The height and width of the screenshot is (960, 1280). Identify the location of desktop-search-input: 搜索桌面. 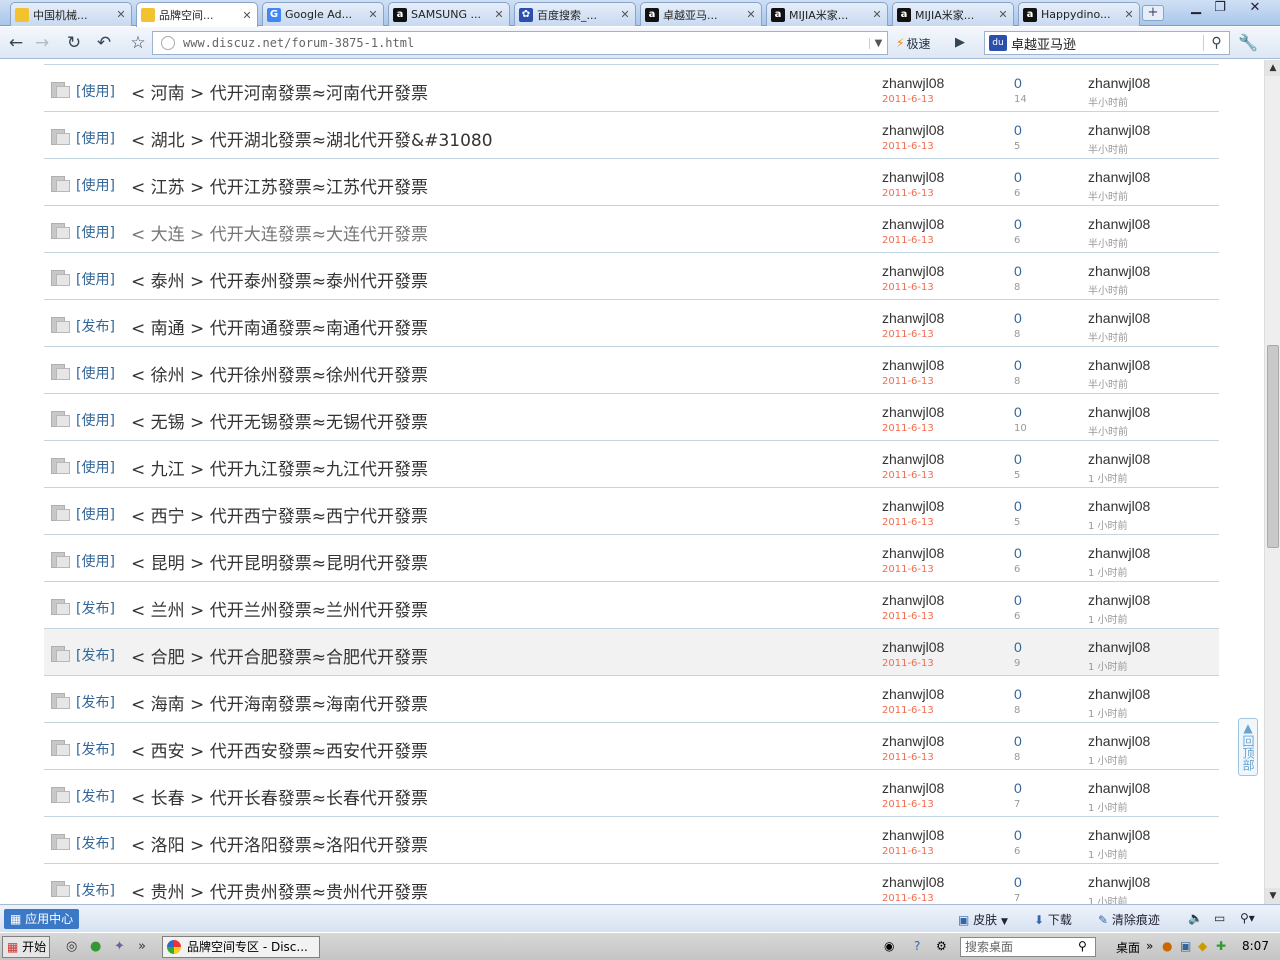
(1028, 947).